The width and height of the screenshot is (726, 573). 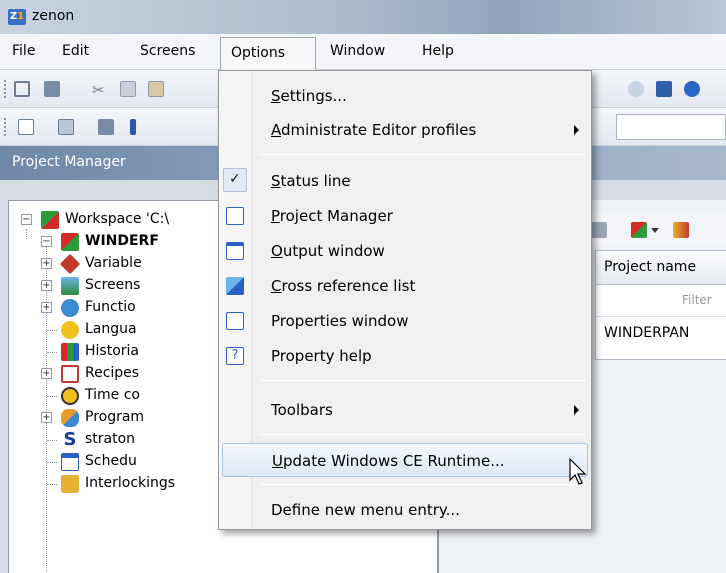 I want to click on menu-item-output-window: Output window, so click(x=405, y=251).